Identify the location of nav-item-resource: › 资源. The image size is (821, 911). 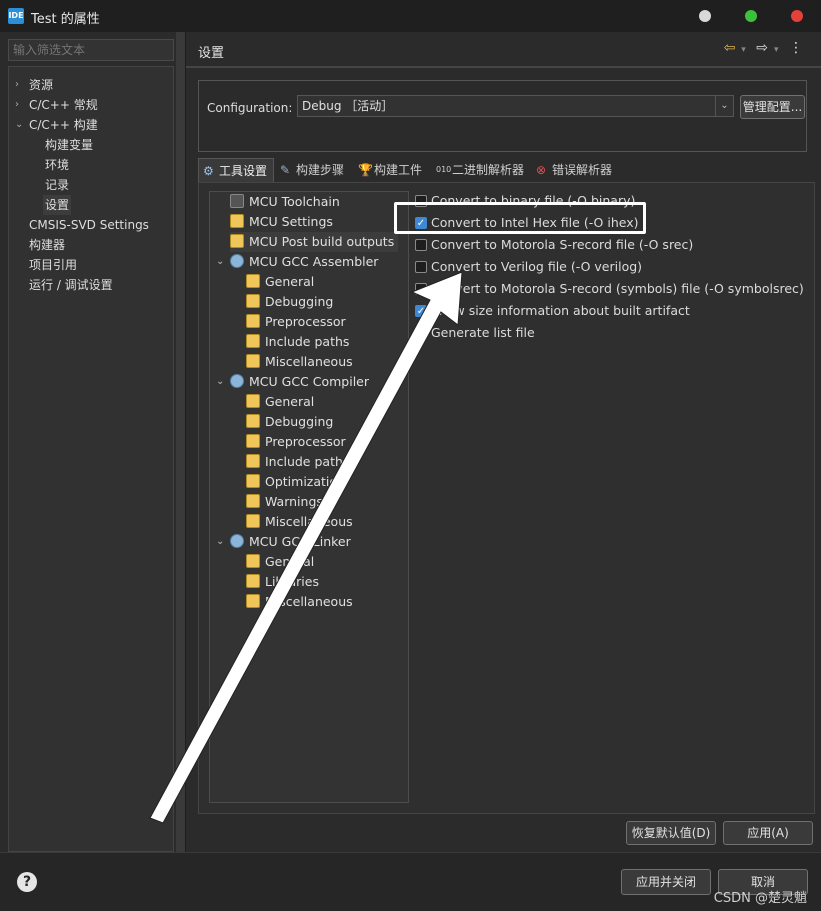
(34, 85).